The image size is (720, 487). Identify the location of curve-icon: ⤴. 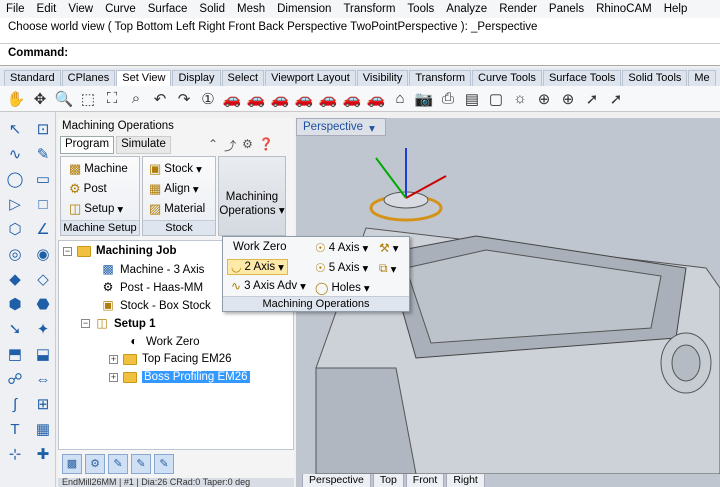
(230, 145).